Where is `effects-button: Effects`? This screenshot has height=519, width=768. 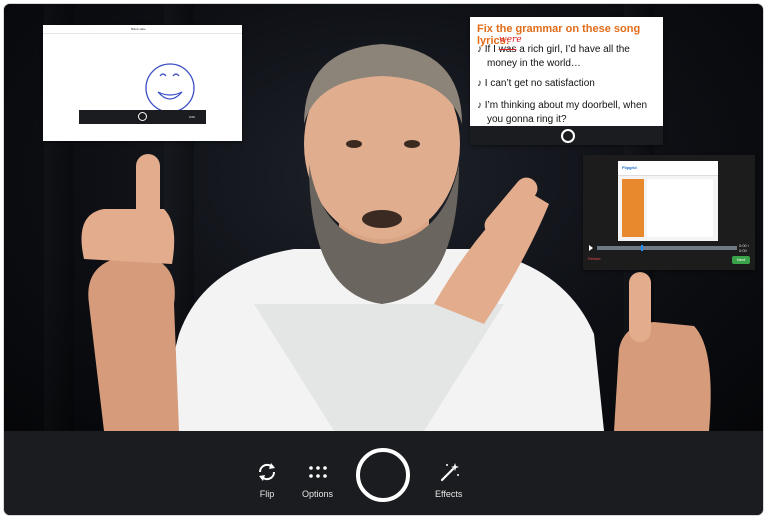
effects-button: Effects is located at coordinates (448, 480).